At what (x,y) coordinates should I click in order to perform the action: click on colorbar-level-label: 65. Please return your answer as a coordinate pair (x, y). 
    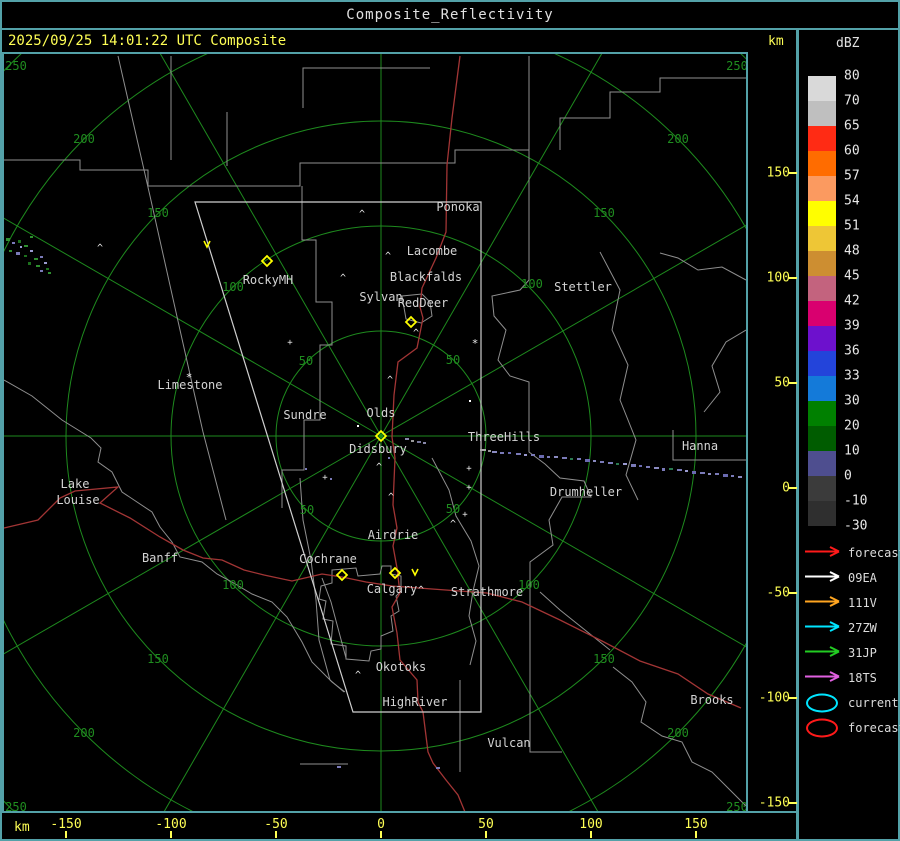
    Looking at the image, I should click on (852, 126).